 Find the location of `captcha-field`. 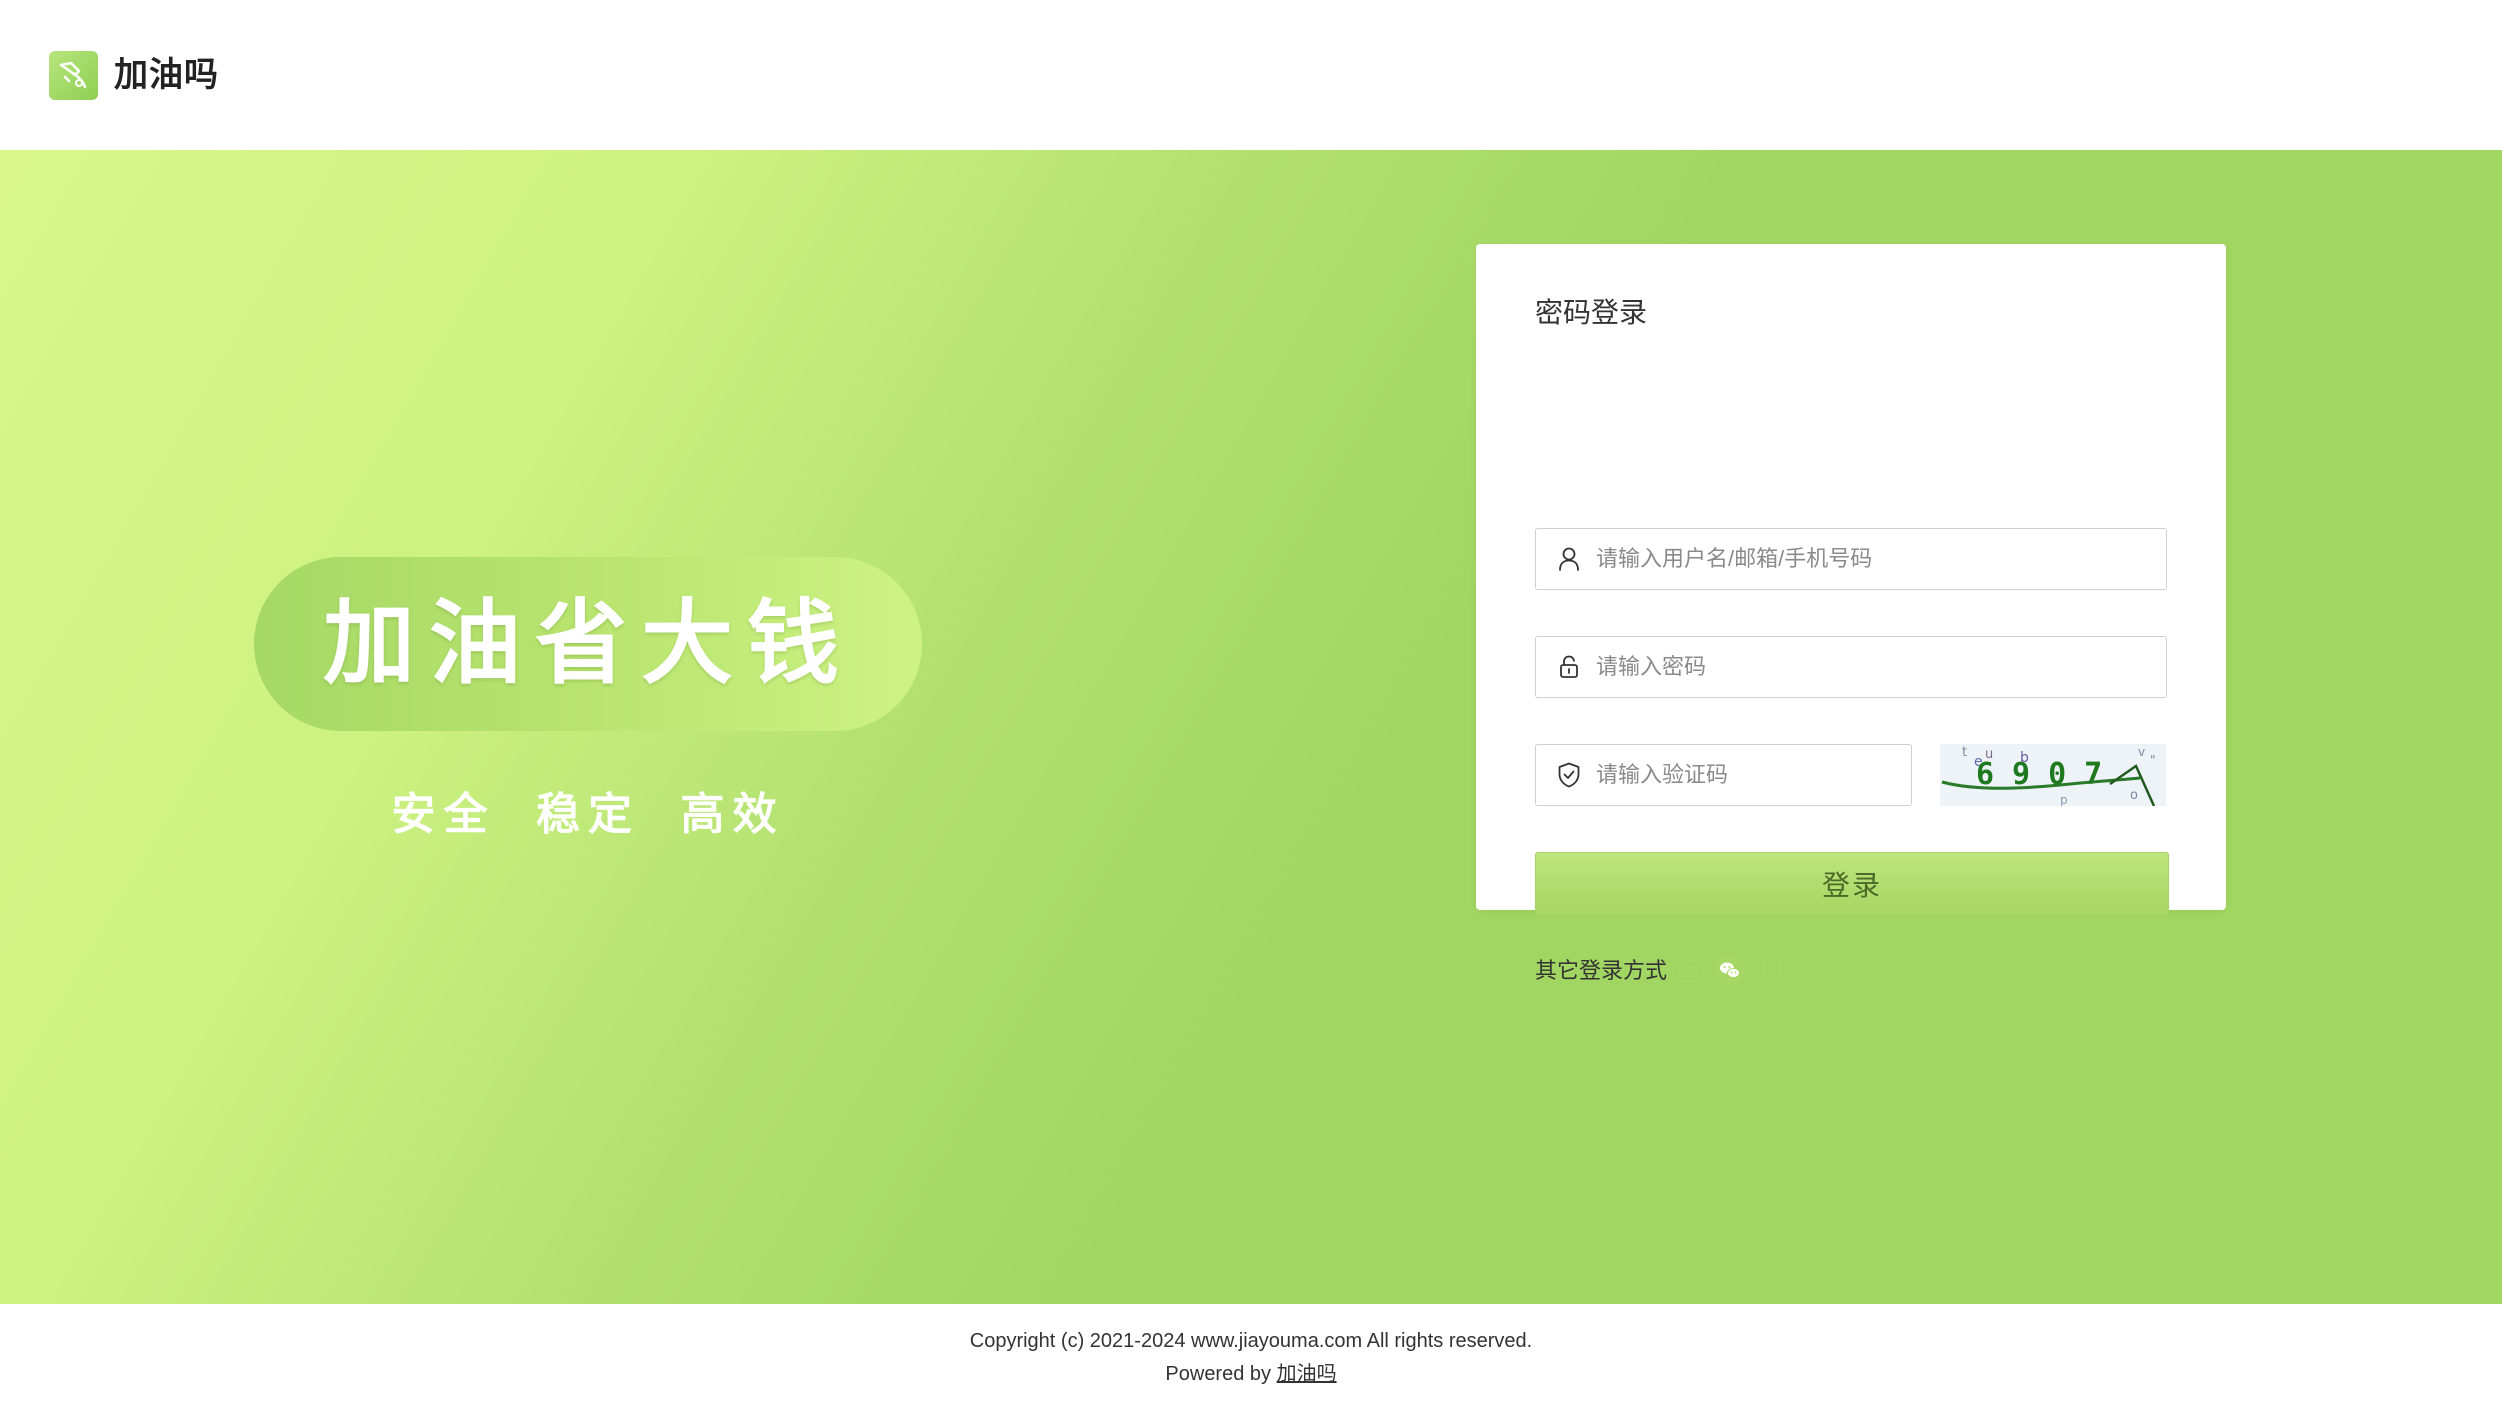

captcha-field is located at coordinates (1723, 775).